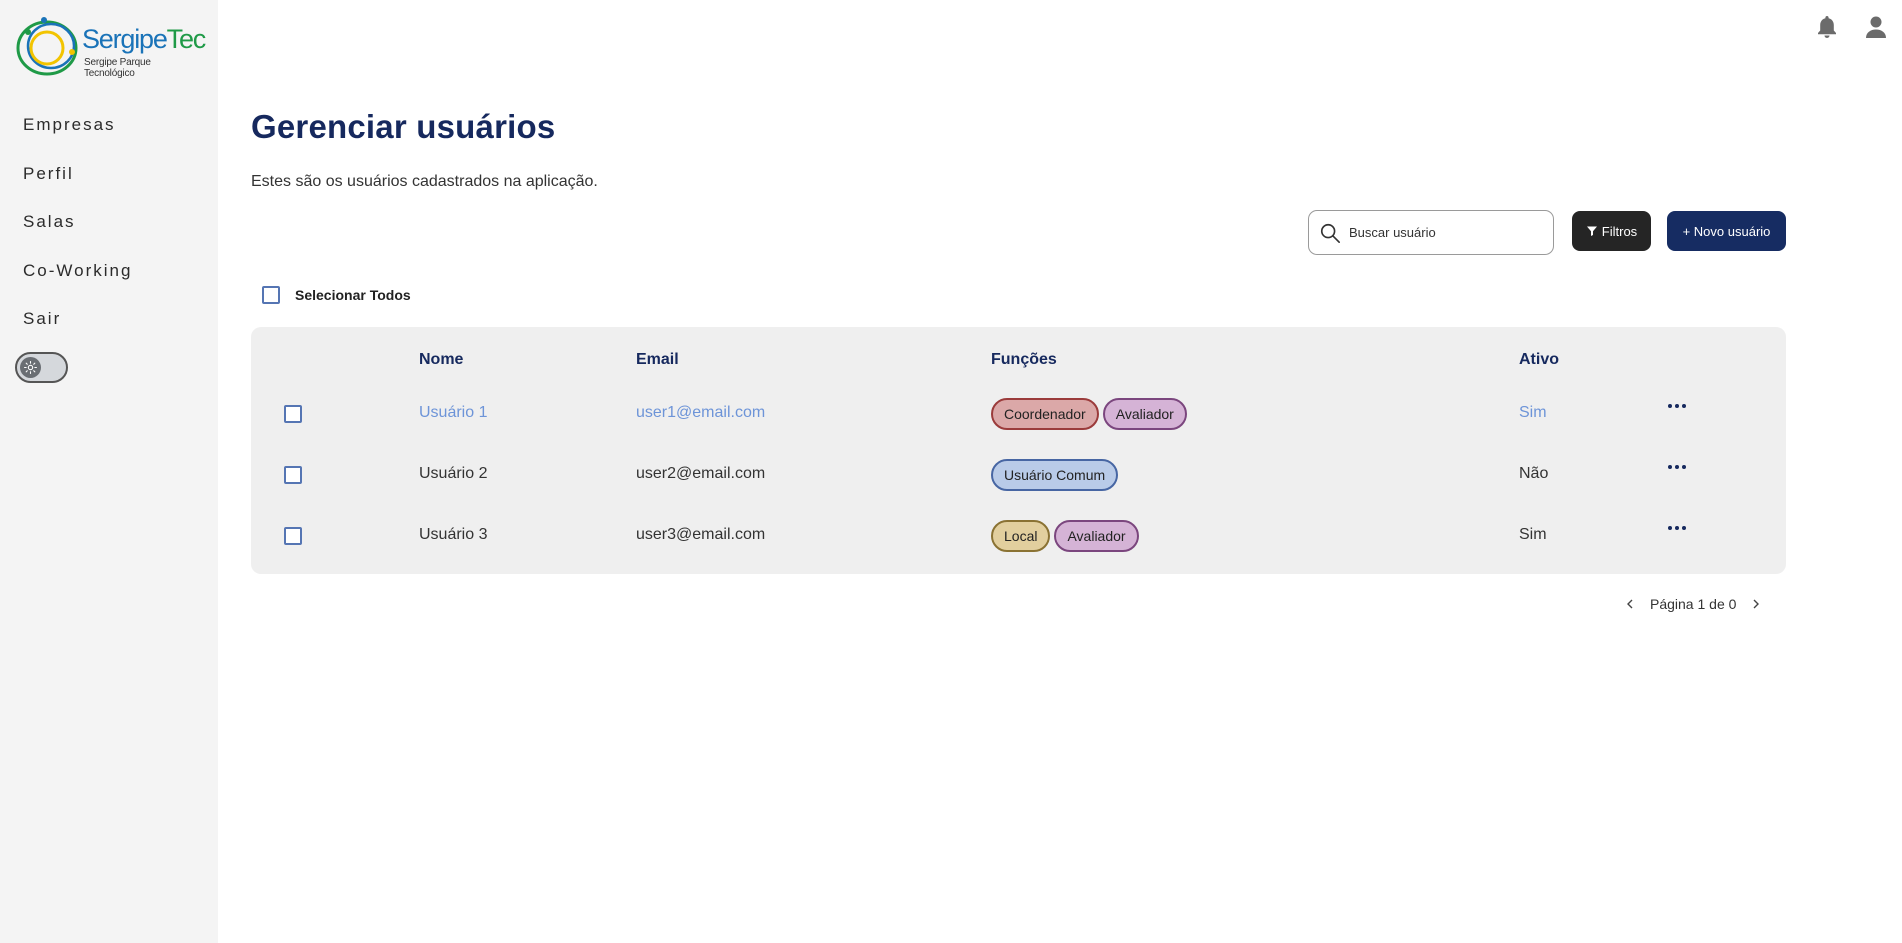 The image size is (1902, 943). I want to click on user-email: user1@email.com, so click(700, 413).